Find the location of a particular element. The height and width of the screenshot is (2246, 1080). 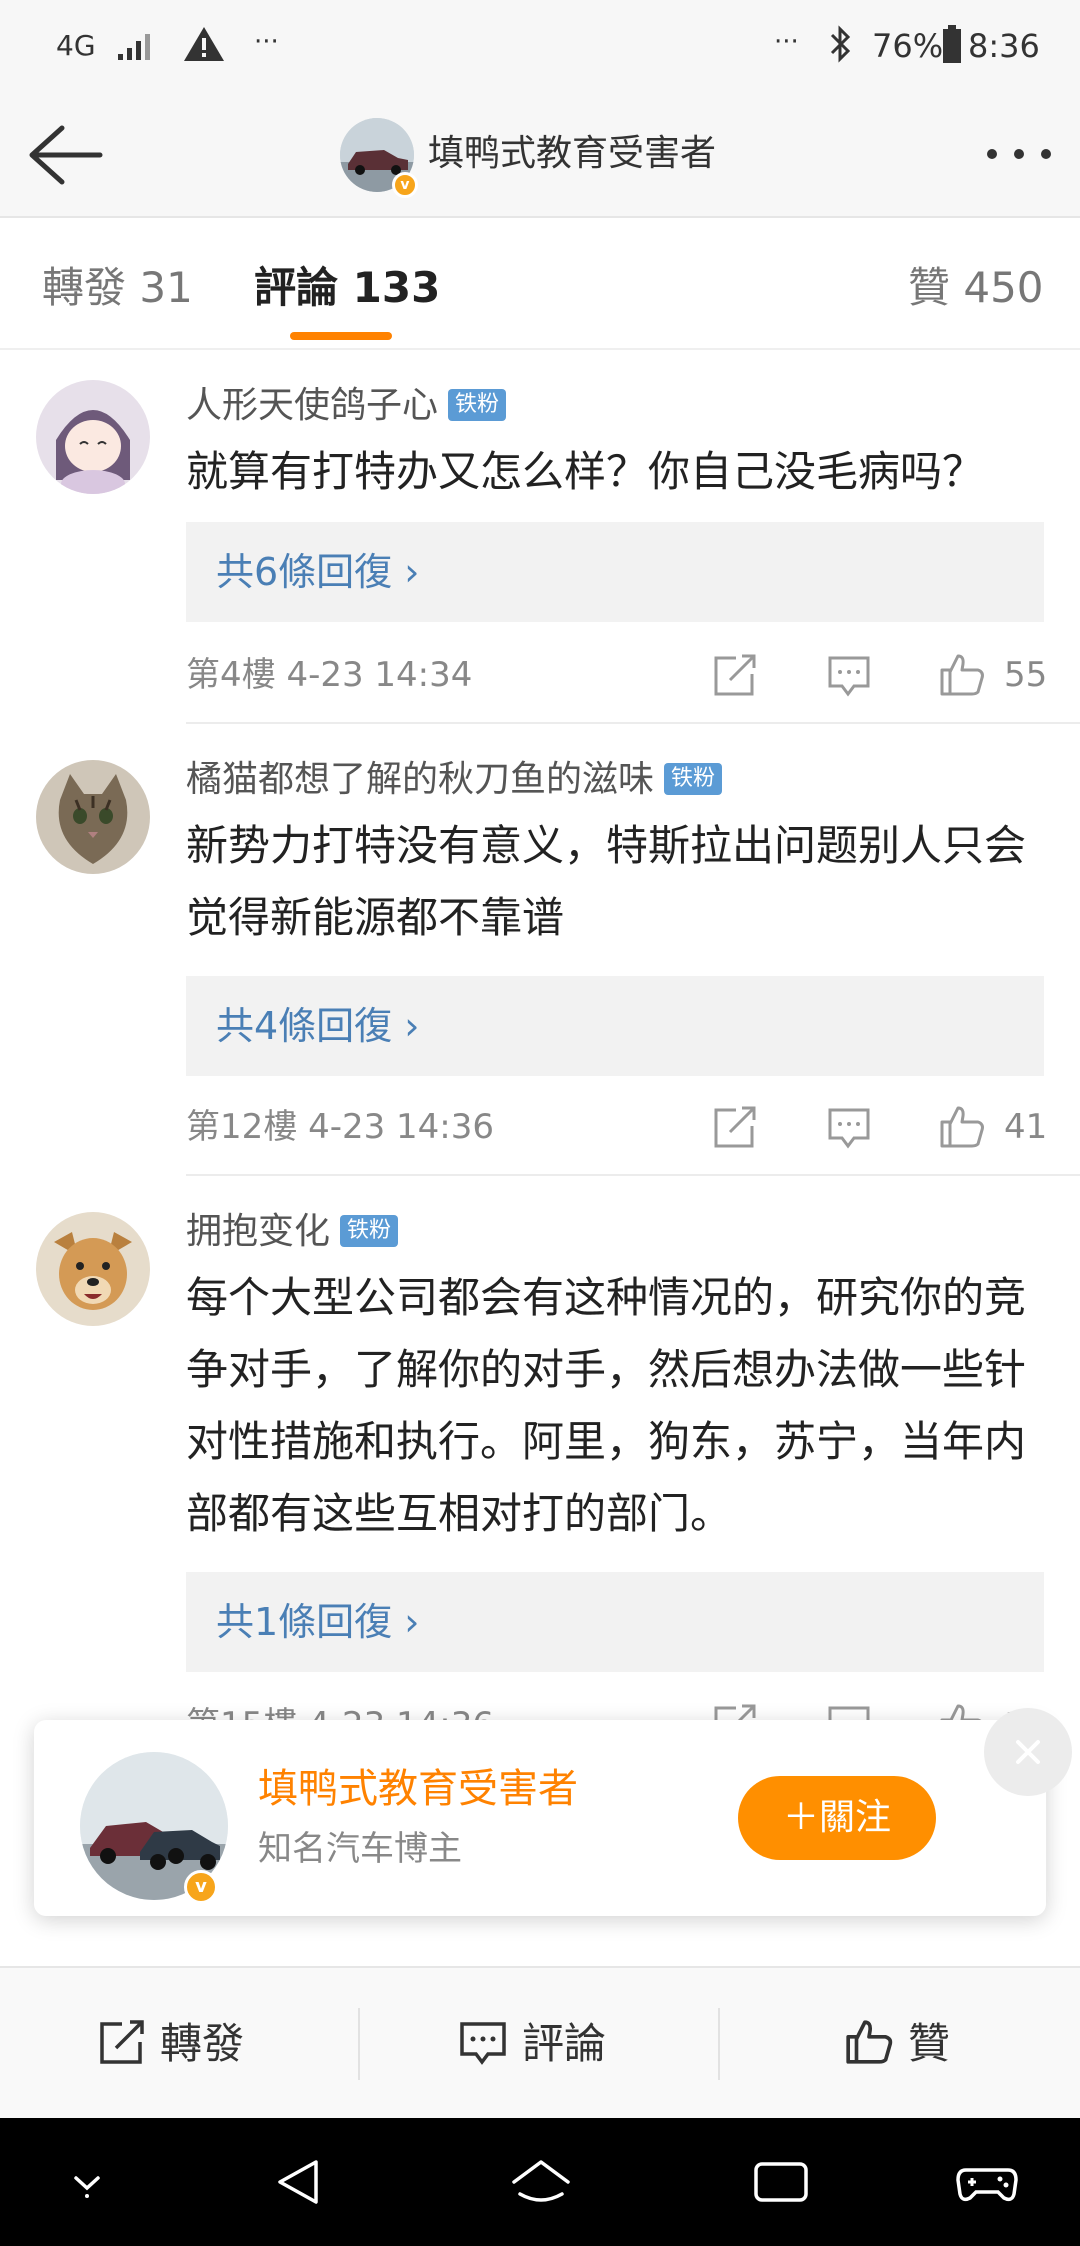

author-description: 知名汽车博主 is located at coordinates (360, 1849).